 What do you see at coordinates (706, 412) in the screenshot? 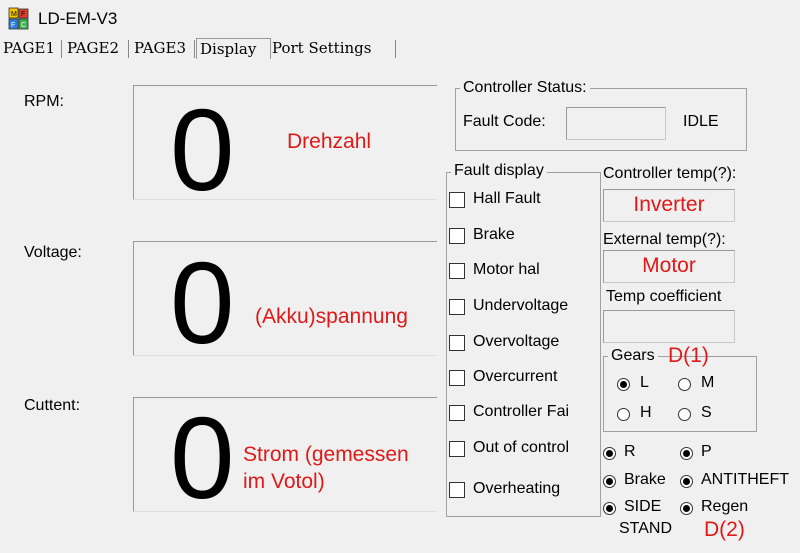
I see `gear-label: S` at bounding box center [706, 412].